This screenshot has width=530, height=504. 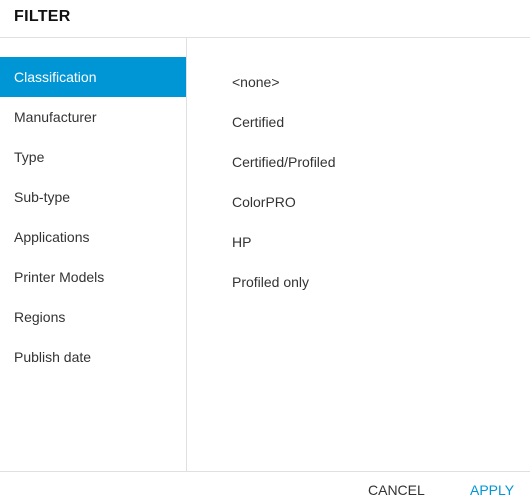 What do you see at coordinates (93, 357) in the screenshot?
I see `sidebar-item-publish-date: Publish date` at bounding box center [93, 357].